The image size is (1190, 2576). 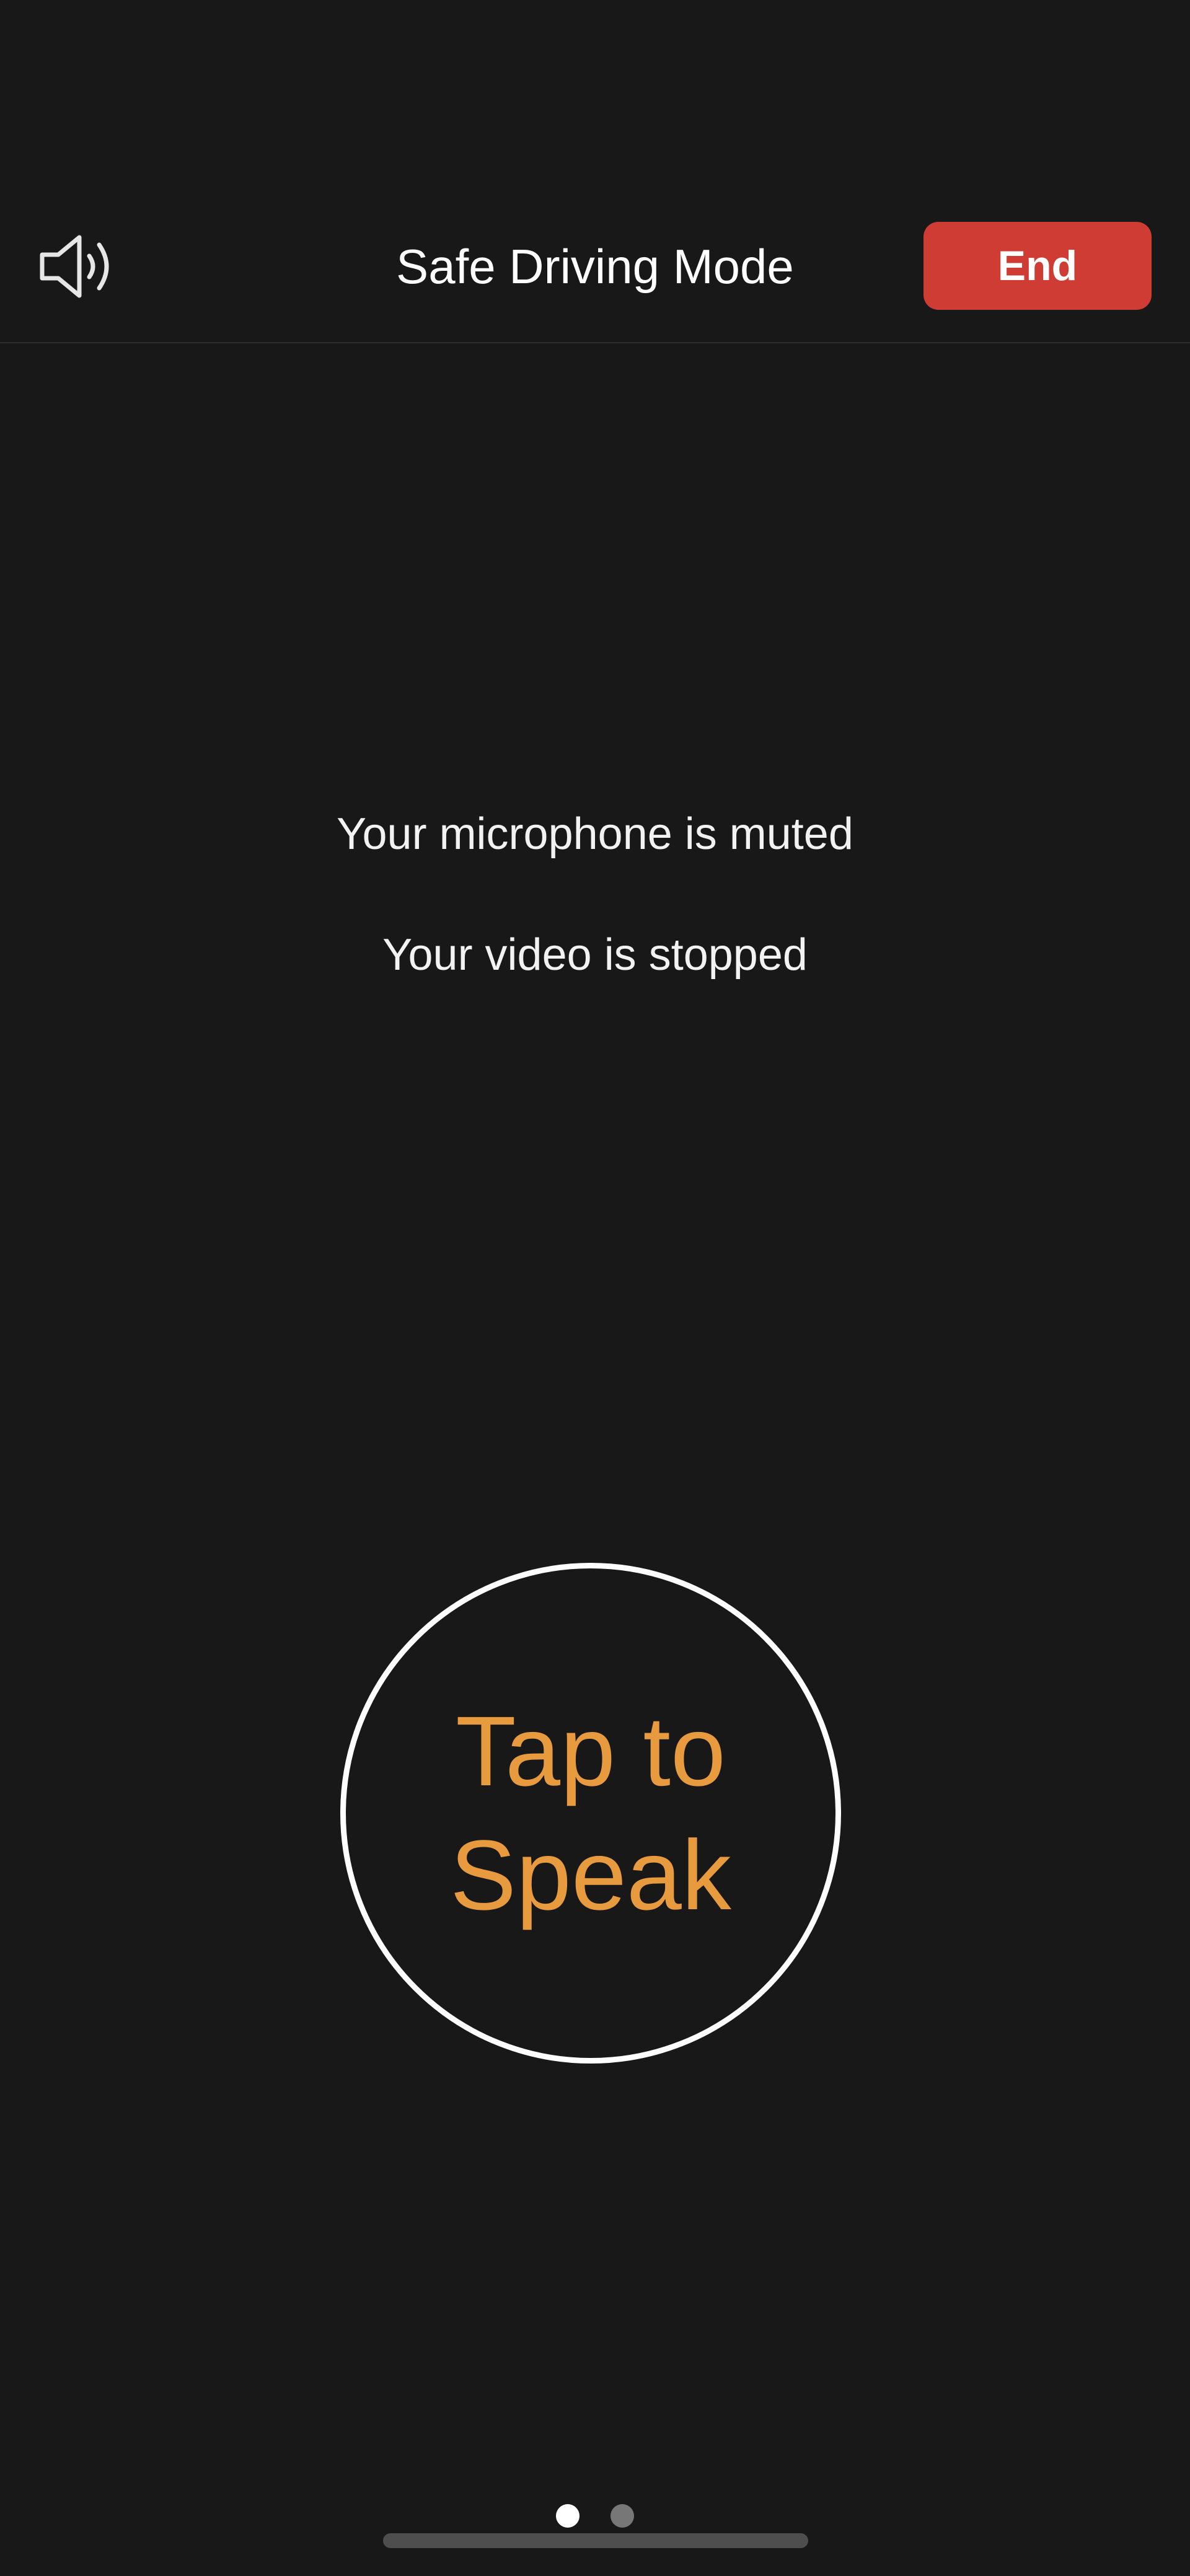 What do you see at coordinates (595, 955) in the screenshot?
I see `video-status: Your video is stopped` at bounding box center [595, 955].